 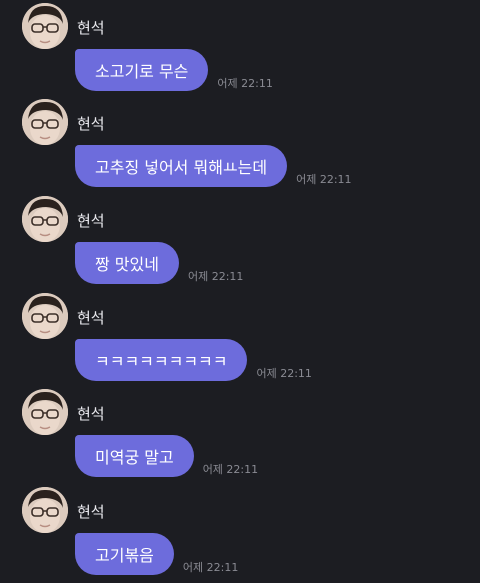 I want to click on message-bubble: ㅋㅋㅋㅋㅋㅋㅋㅋㅋ, so click(x=161, y=360).